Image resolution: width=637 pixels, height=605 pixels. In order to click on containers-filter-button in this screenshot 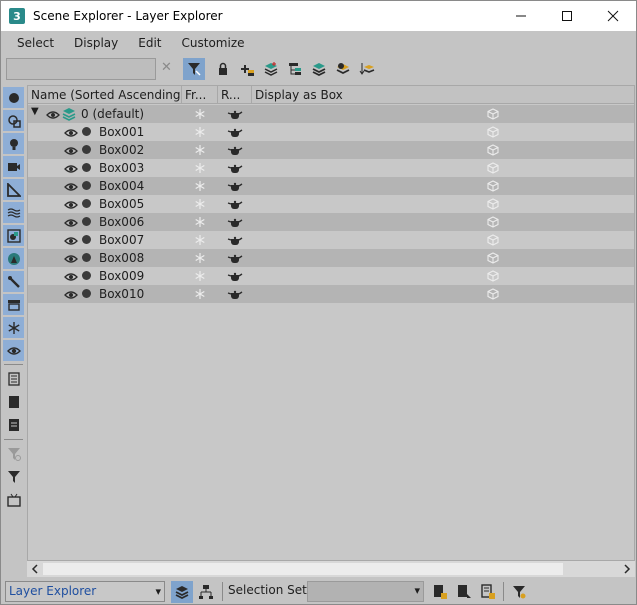, I will do `click(13, 304)`.